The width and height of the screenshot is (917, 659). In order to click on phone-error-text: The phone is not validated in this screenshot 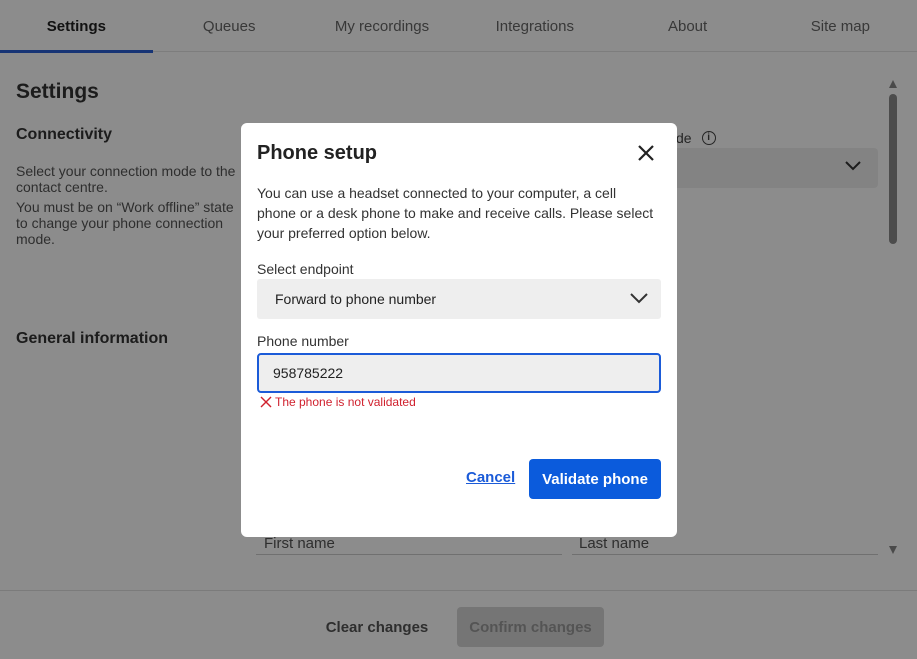, I will do `click(345, 402)`.